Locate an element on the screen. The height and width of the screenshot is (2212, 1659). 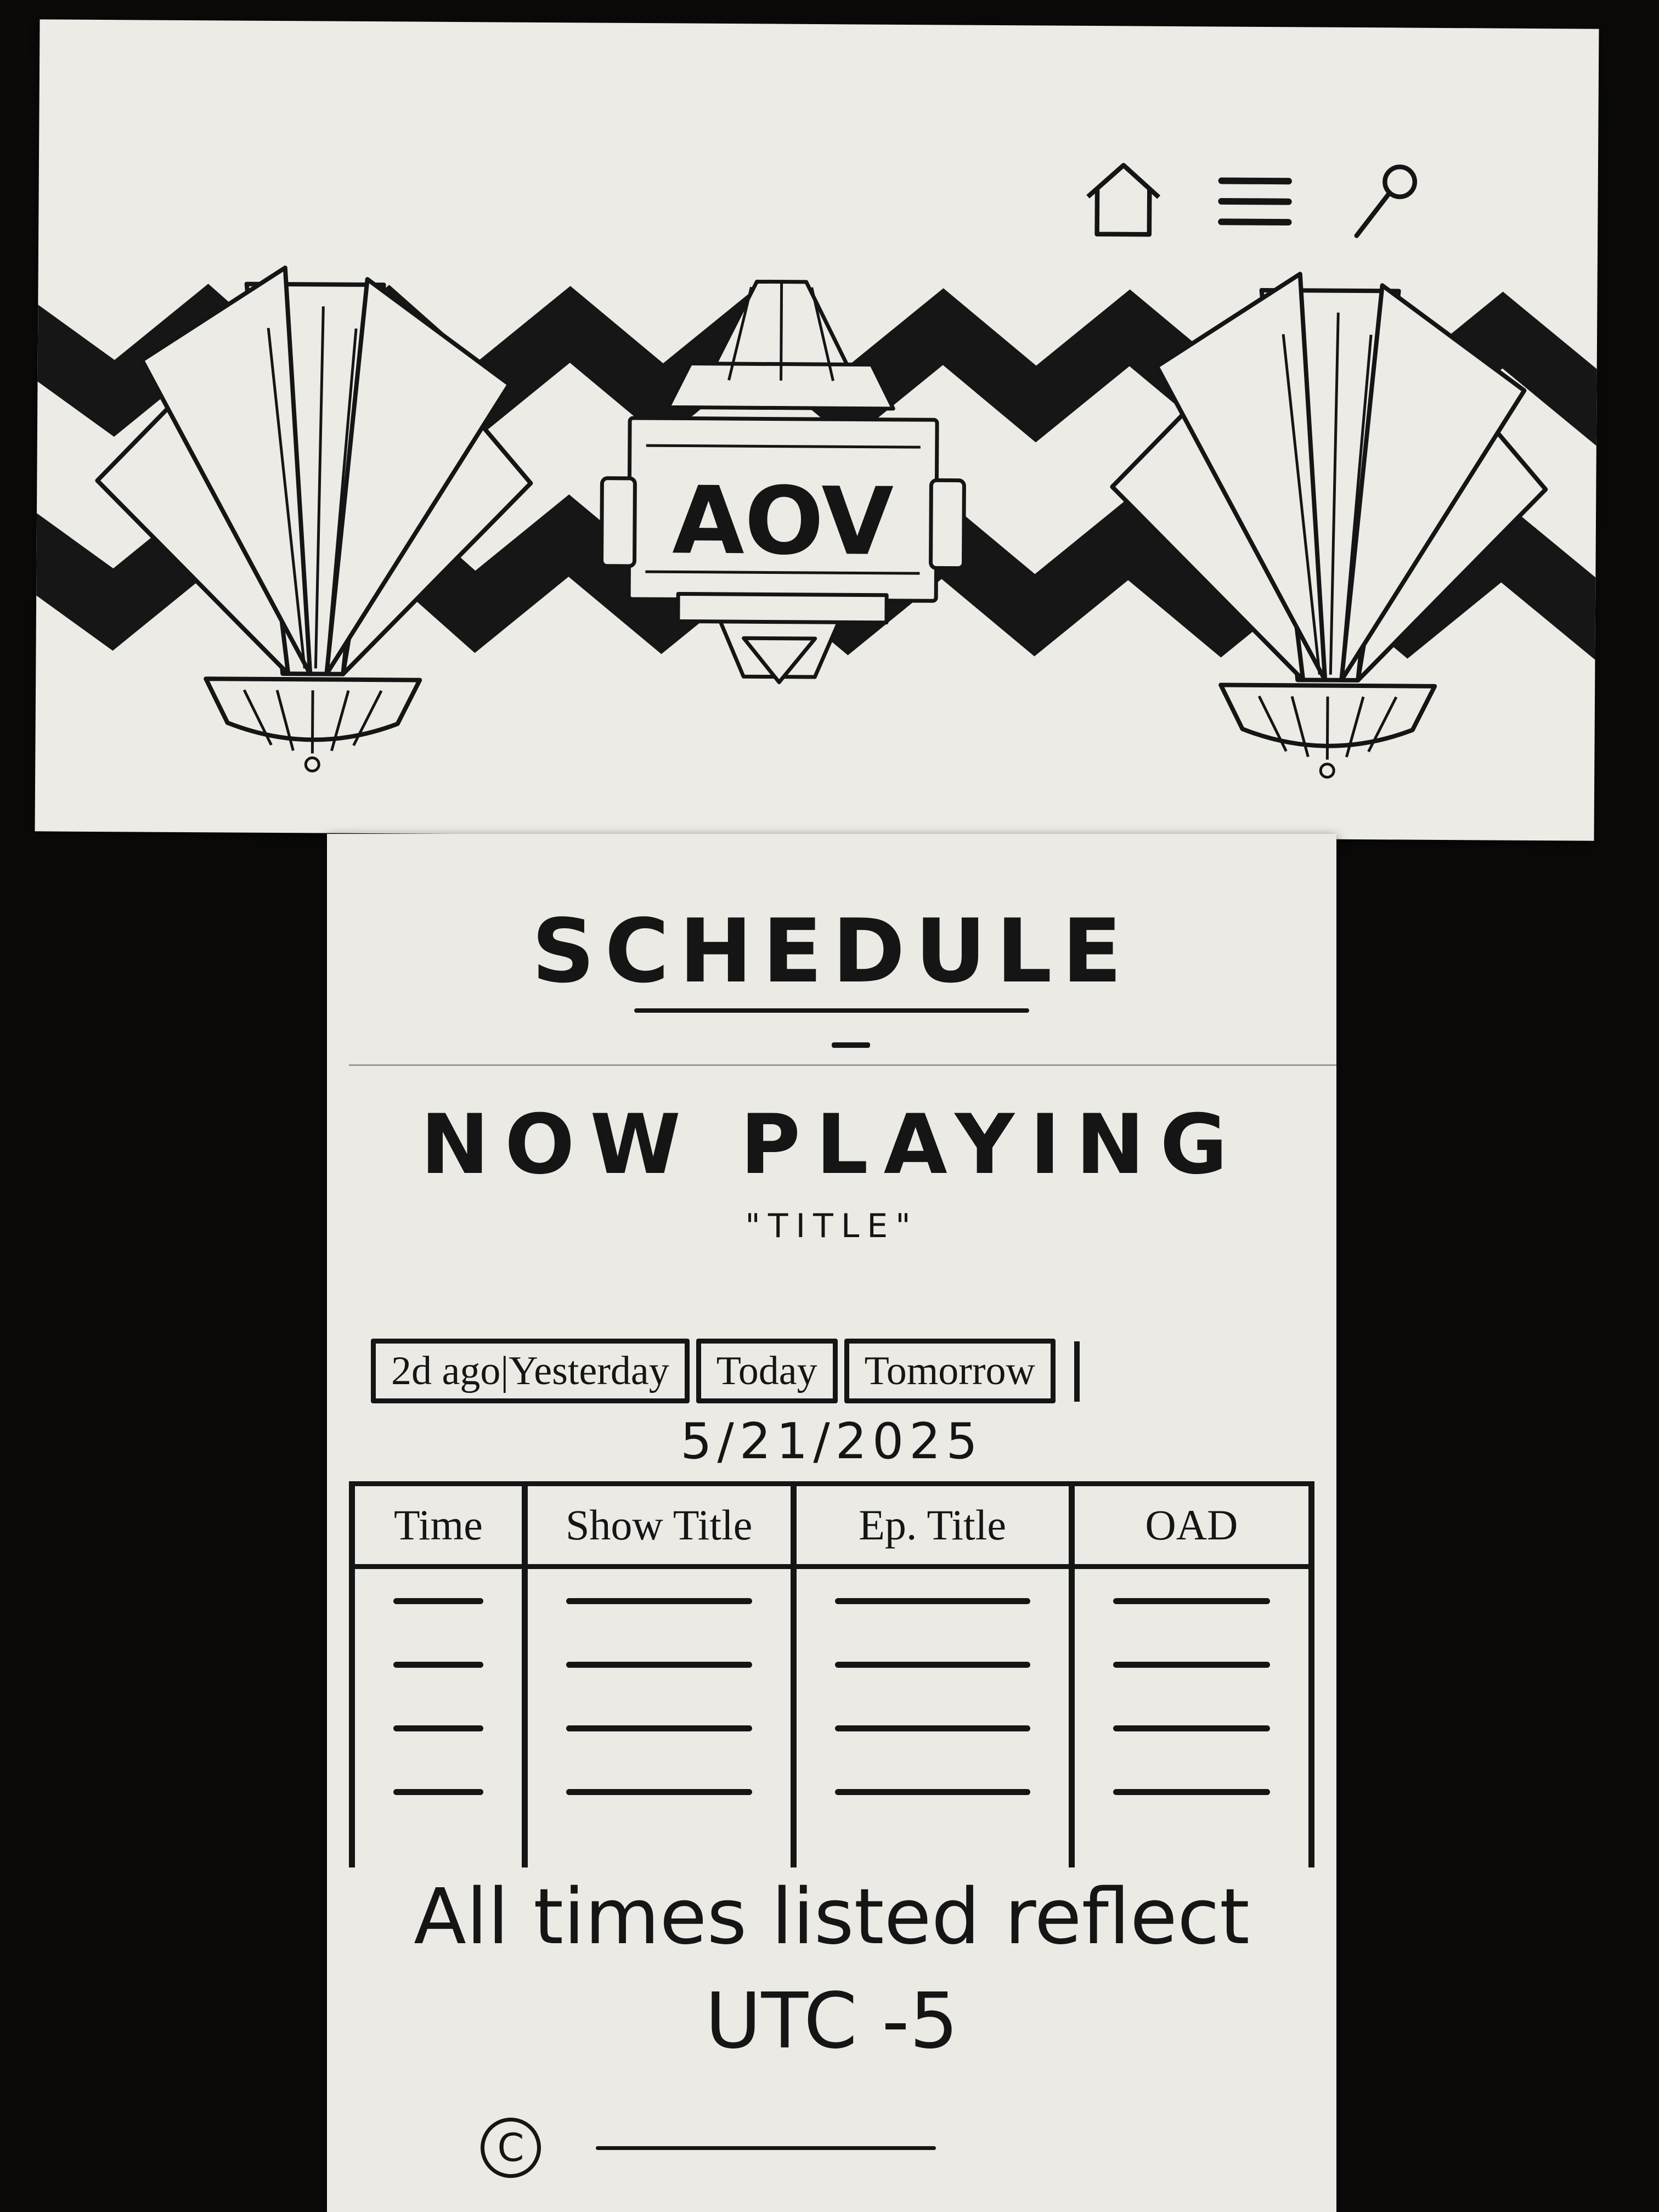
title-dash is located at coordinates (851, 1045).